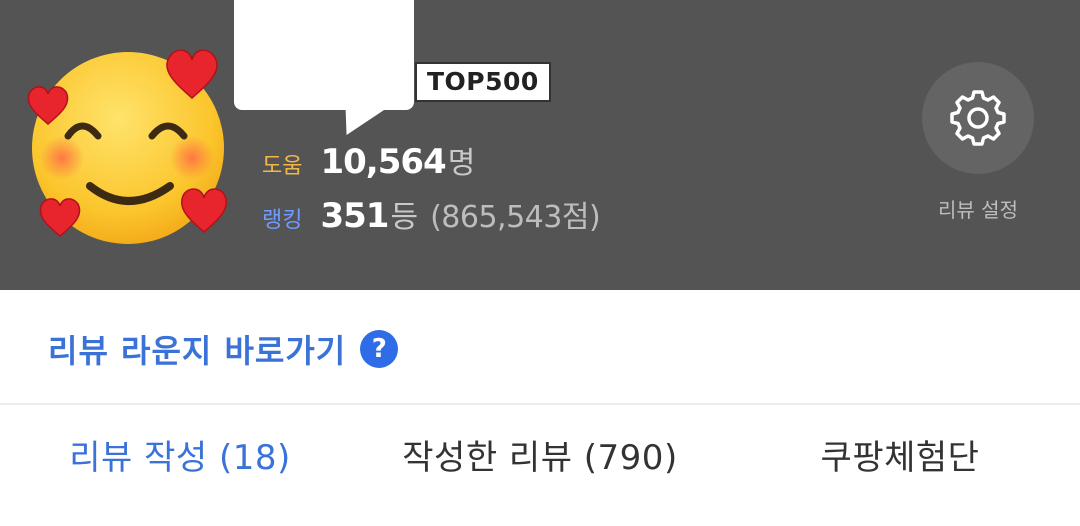 This screenshot has width=1080, height=526. Describe the element at coordinates (127, 146) in the screenshot. I see `smiling-face-with-hearts-icon` at that location.